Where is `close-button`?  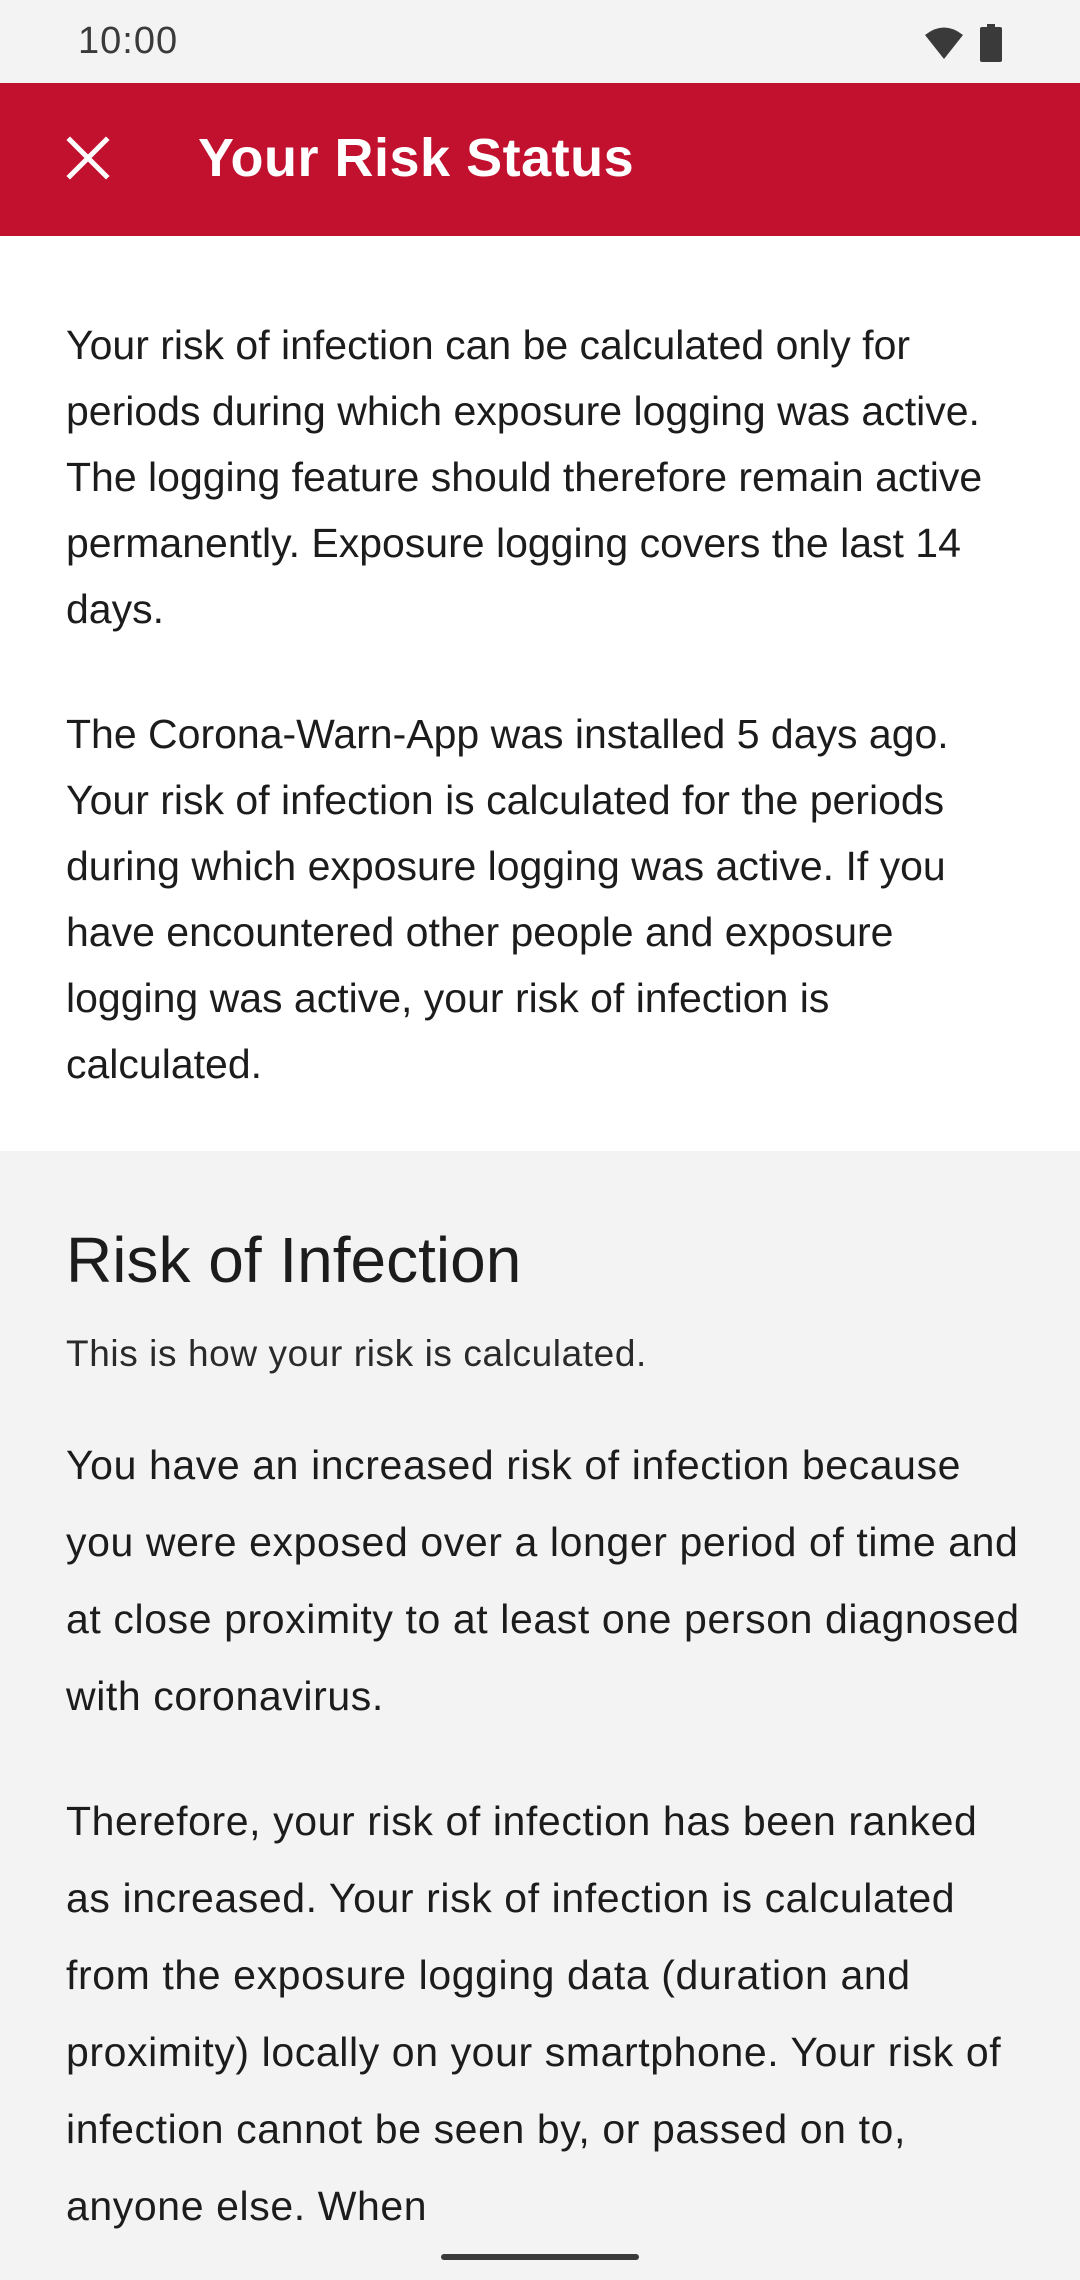 close-button is located at coordinates (88, 160).